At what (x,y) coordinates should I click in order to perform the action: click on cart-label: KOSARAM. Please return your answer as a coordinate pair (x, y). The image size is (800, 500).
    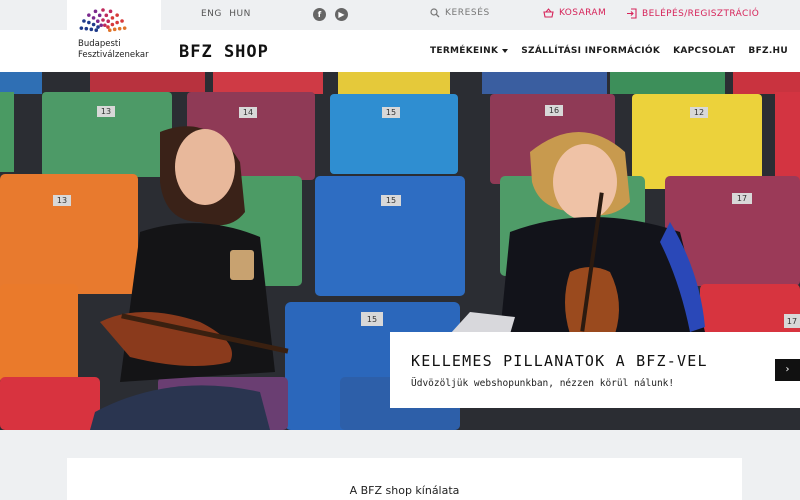
    Looking at the image, I should click on (583, 13).